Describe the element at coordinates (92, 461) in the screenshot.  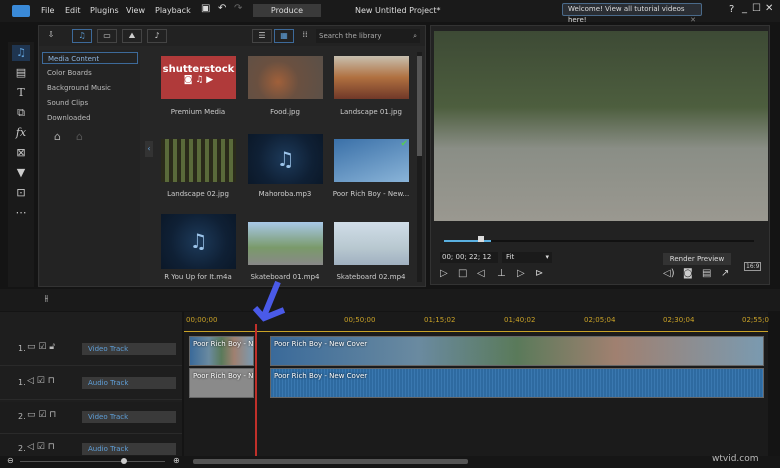
I see `zoom-slider` at that location.